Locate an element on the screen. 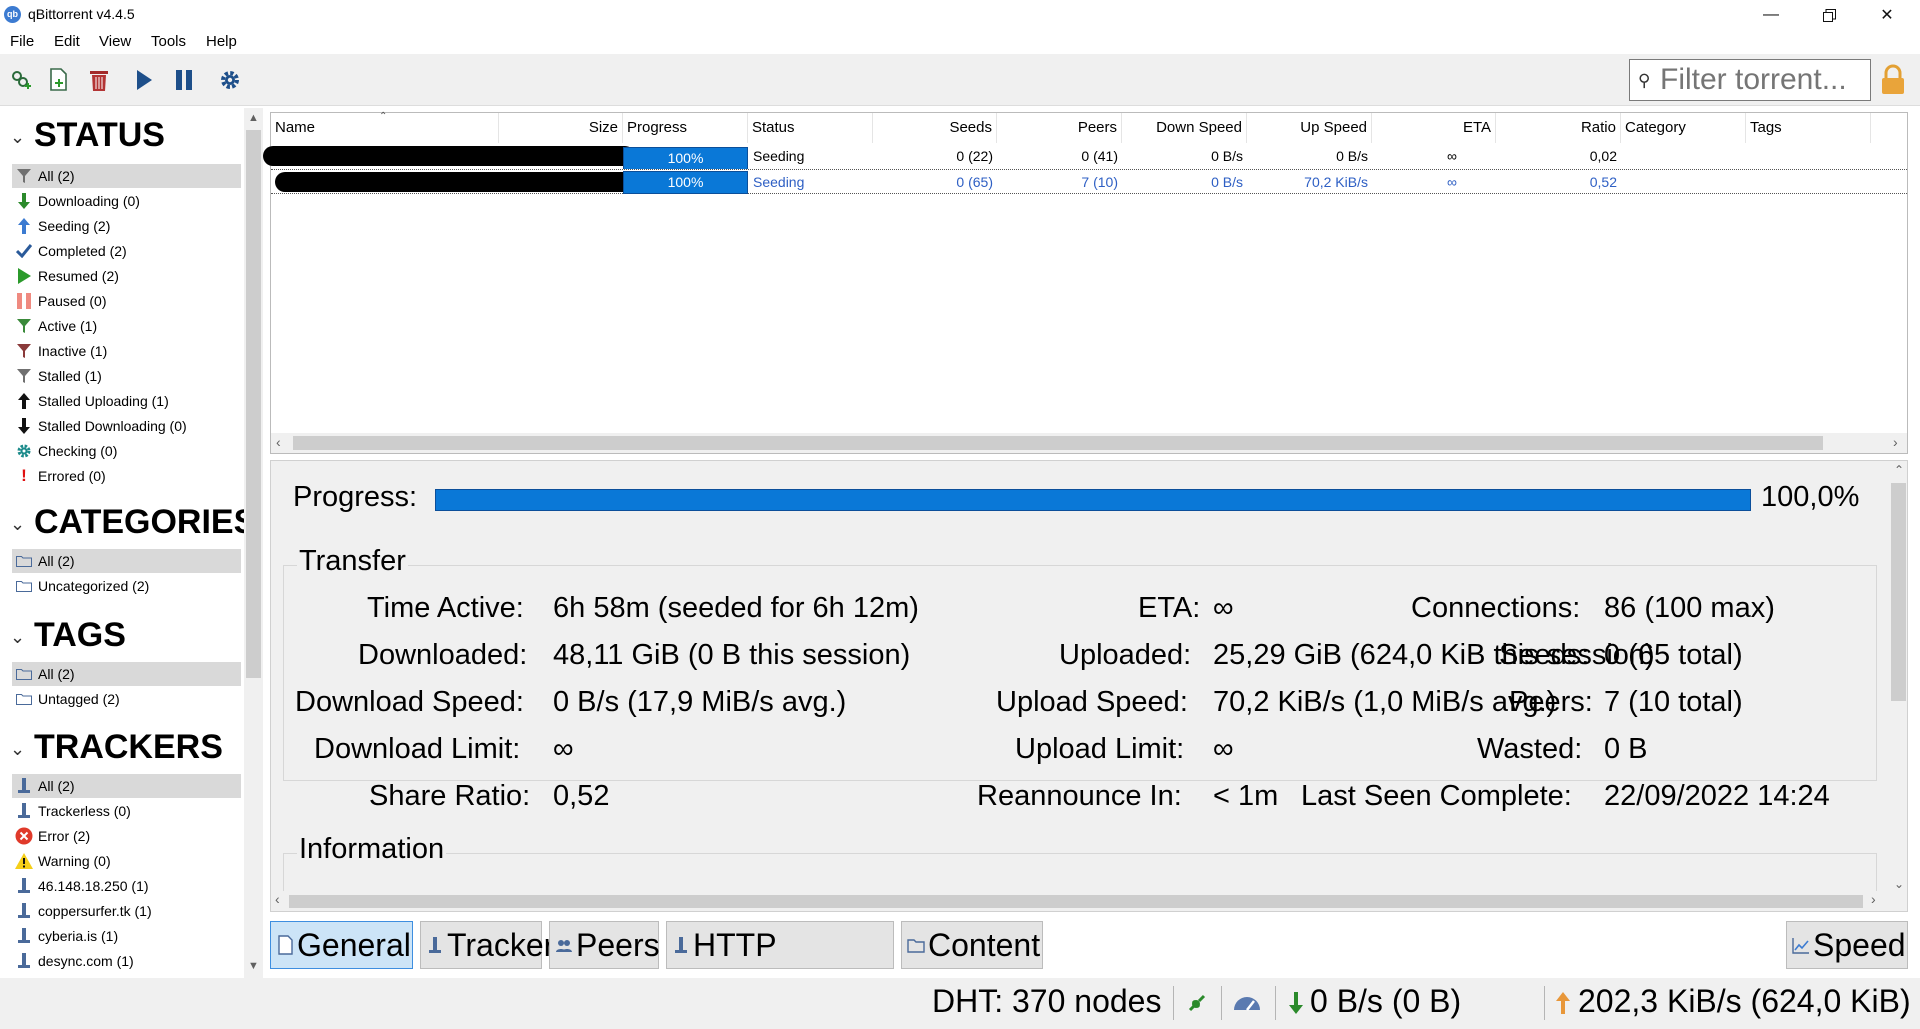 This screenshot has width=1920, height=1029. title-bar: qb qBittorrent v4.4.5 — ✕ is located at coordinates (960, 15).